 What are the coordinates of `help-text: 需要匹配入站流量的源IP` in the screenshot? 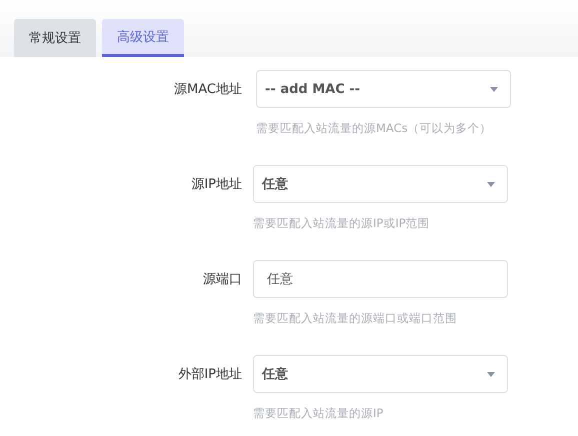 It's located at (318, 413).